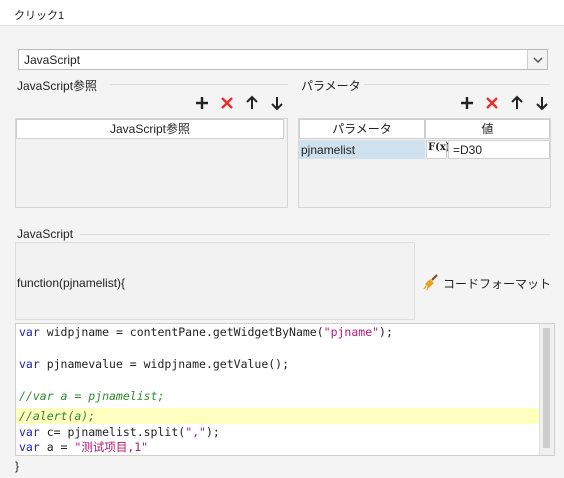 The image size is (564, 478). Describe the element at coordinates (57, 86) in the screenshot. I see `js-ref-label: JavaScript参照` at that location.